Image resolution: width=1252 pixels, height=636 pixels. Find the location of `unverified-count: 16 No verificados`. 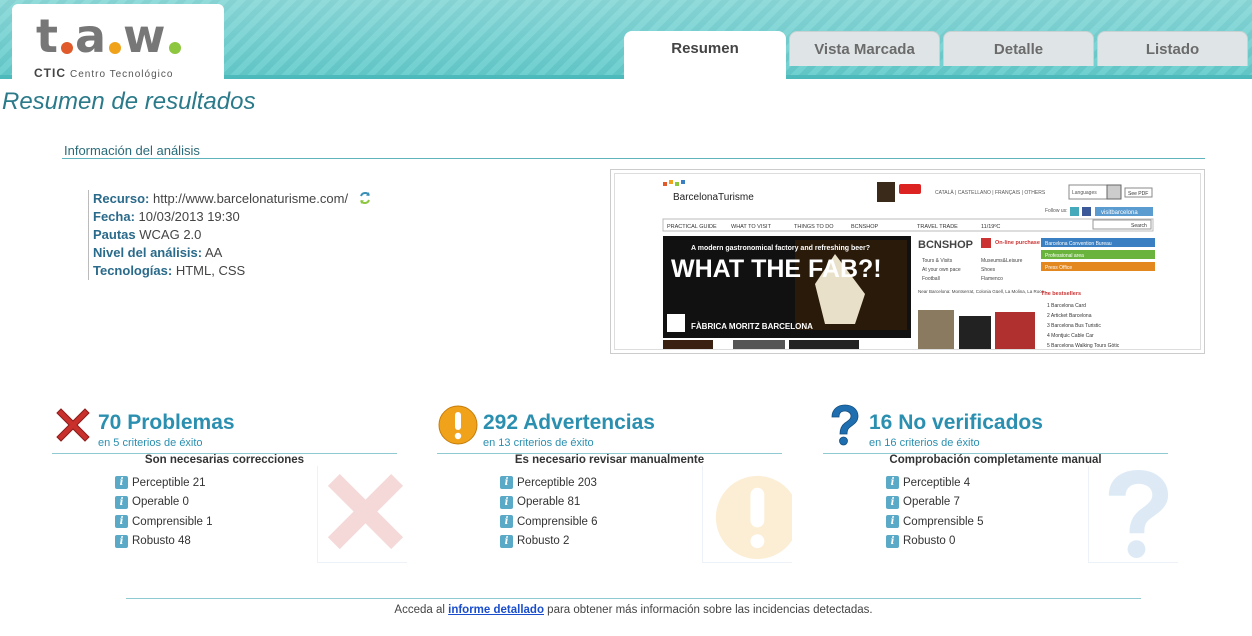

unverified-count: 16 No verificados is located at coordinates (956, 423).